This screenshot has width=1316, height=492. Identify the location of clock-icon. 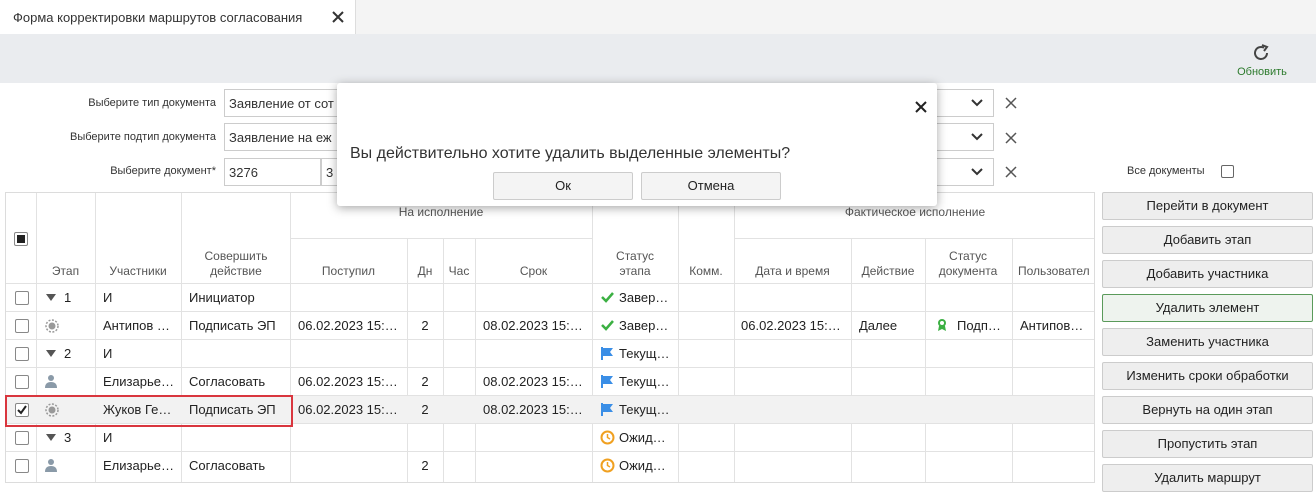
(607, 439).